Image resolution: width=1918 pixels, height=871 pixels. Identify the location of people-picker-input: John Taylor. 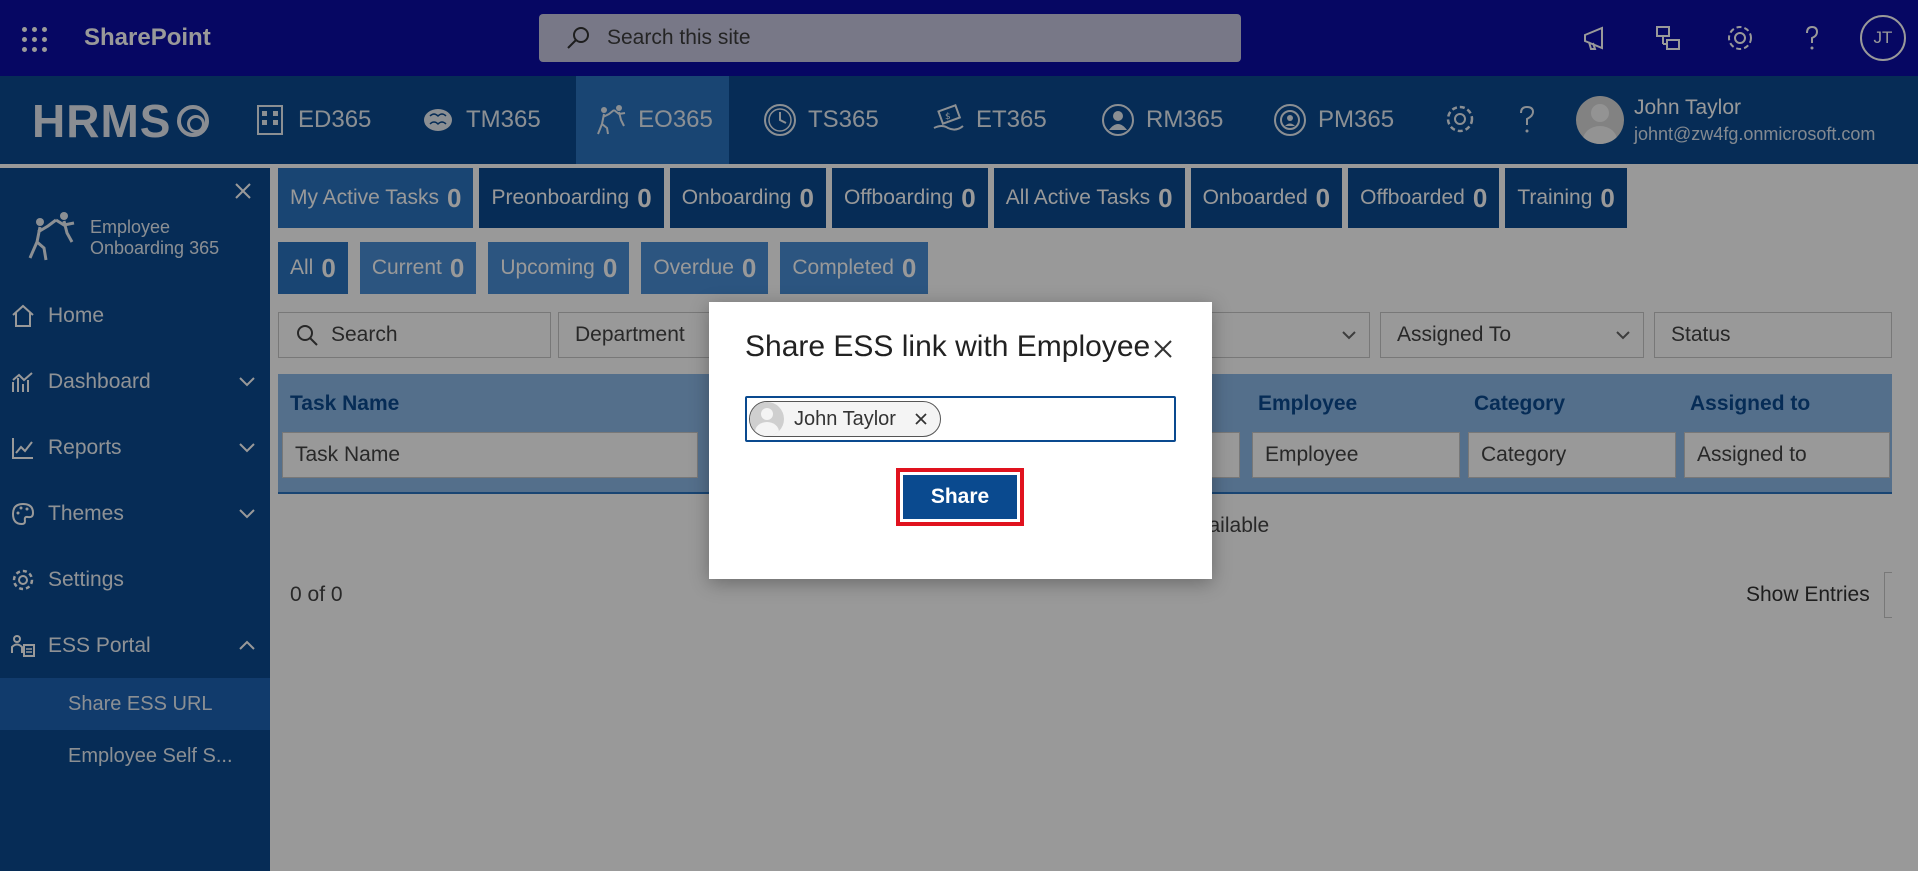
(960, 419).